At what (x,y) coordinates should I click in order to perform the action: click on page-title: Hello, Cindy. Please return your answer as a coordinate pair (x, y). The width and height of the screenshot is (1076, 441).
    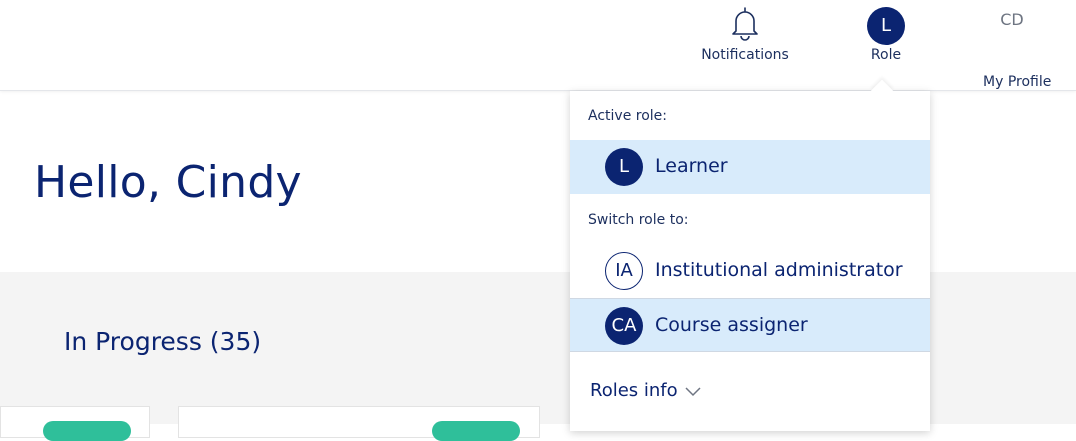
    Looking at the image, I should click on (168, 182).